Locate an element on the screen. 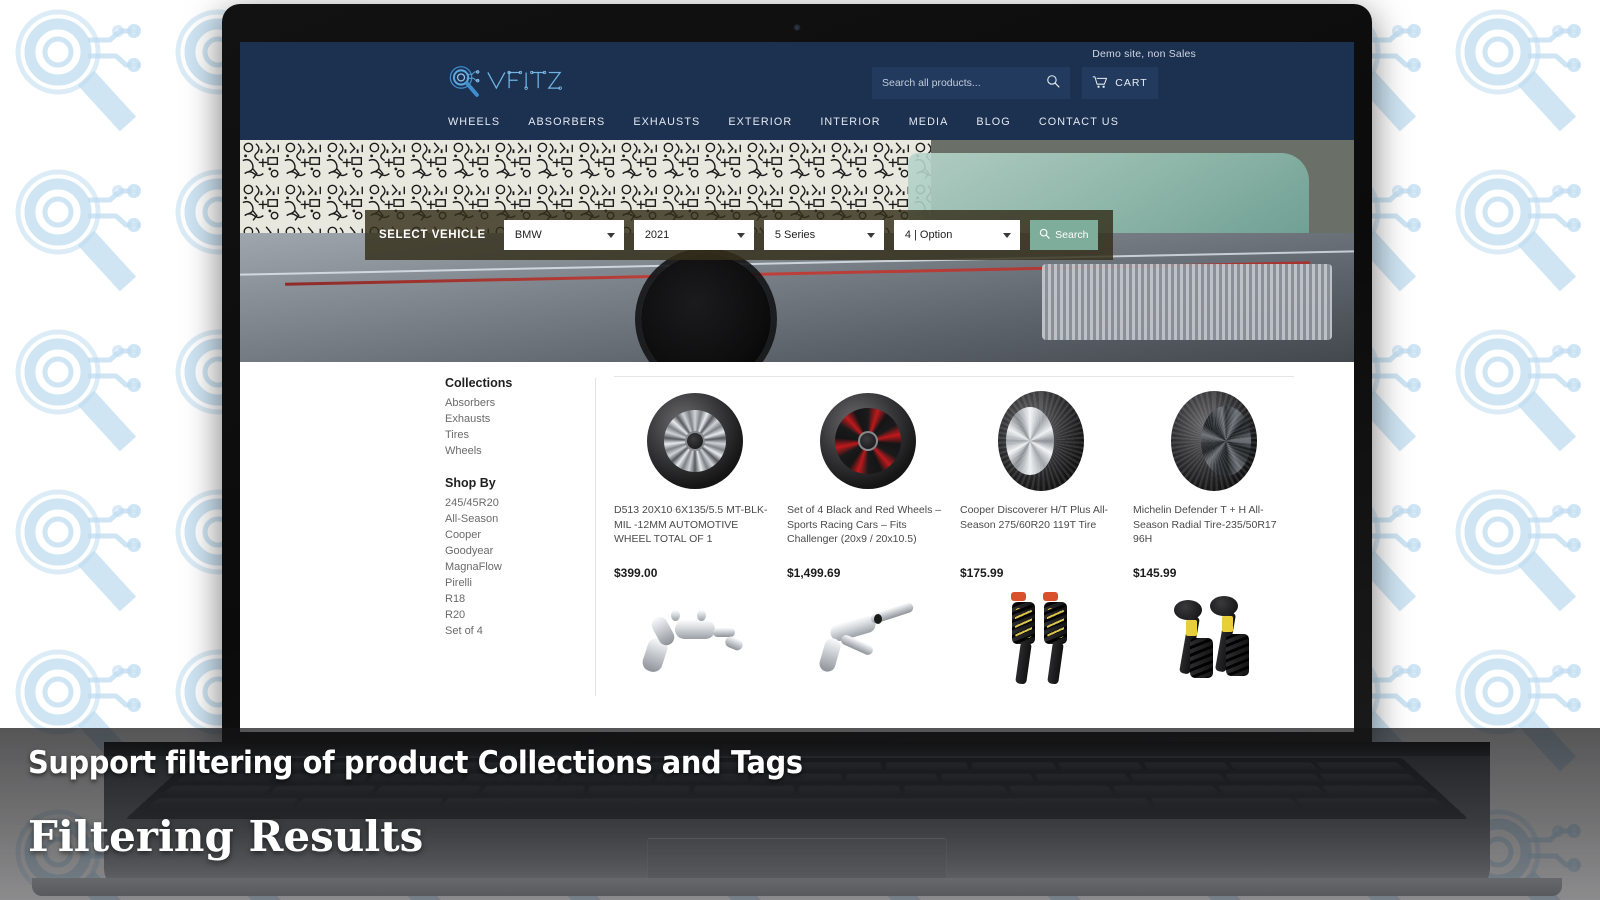 Image resolution: width=1600 pixels, height=900 pixels. nav-item-contact-us: CONTACT US is located at coordinates (1079, 122).